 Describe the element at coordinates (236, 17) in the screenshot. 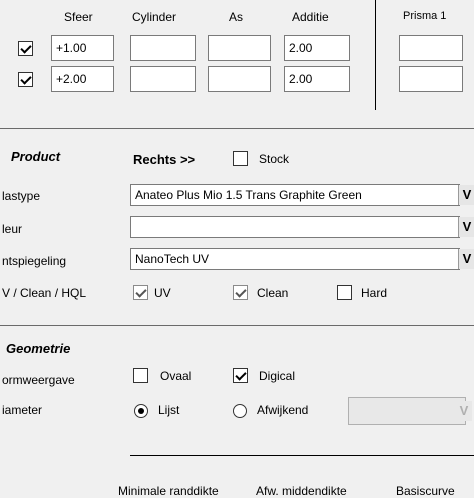

I see `header-as: As` at that location.